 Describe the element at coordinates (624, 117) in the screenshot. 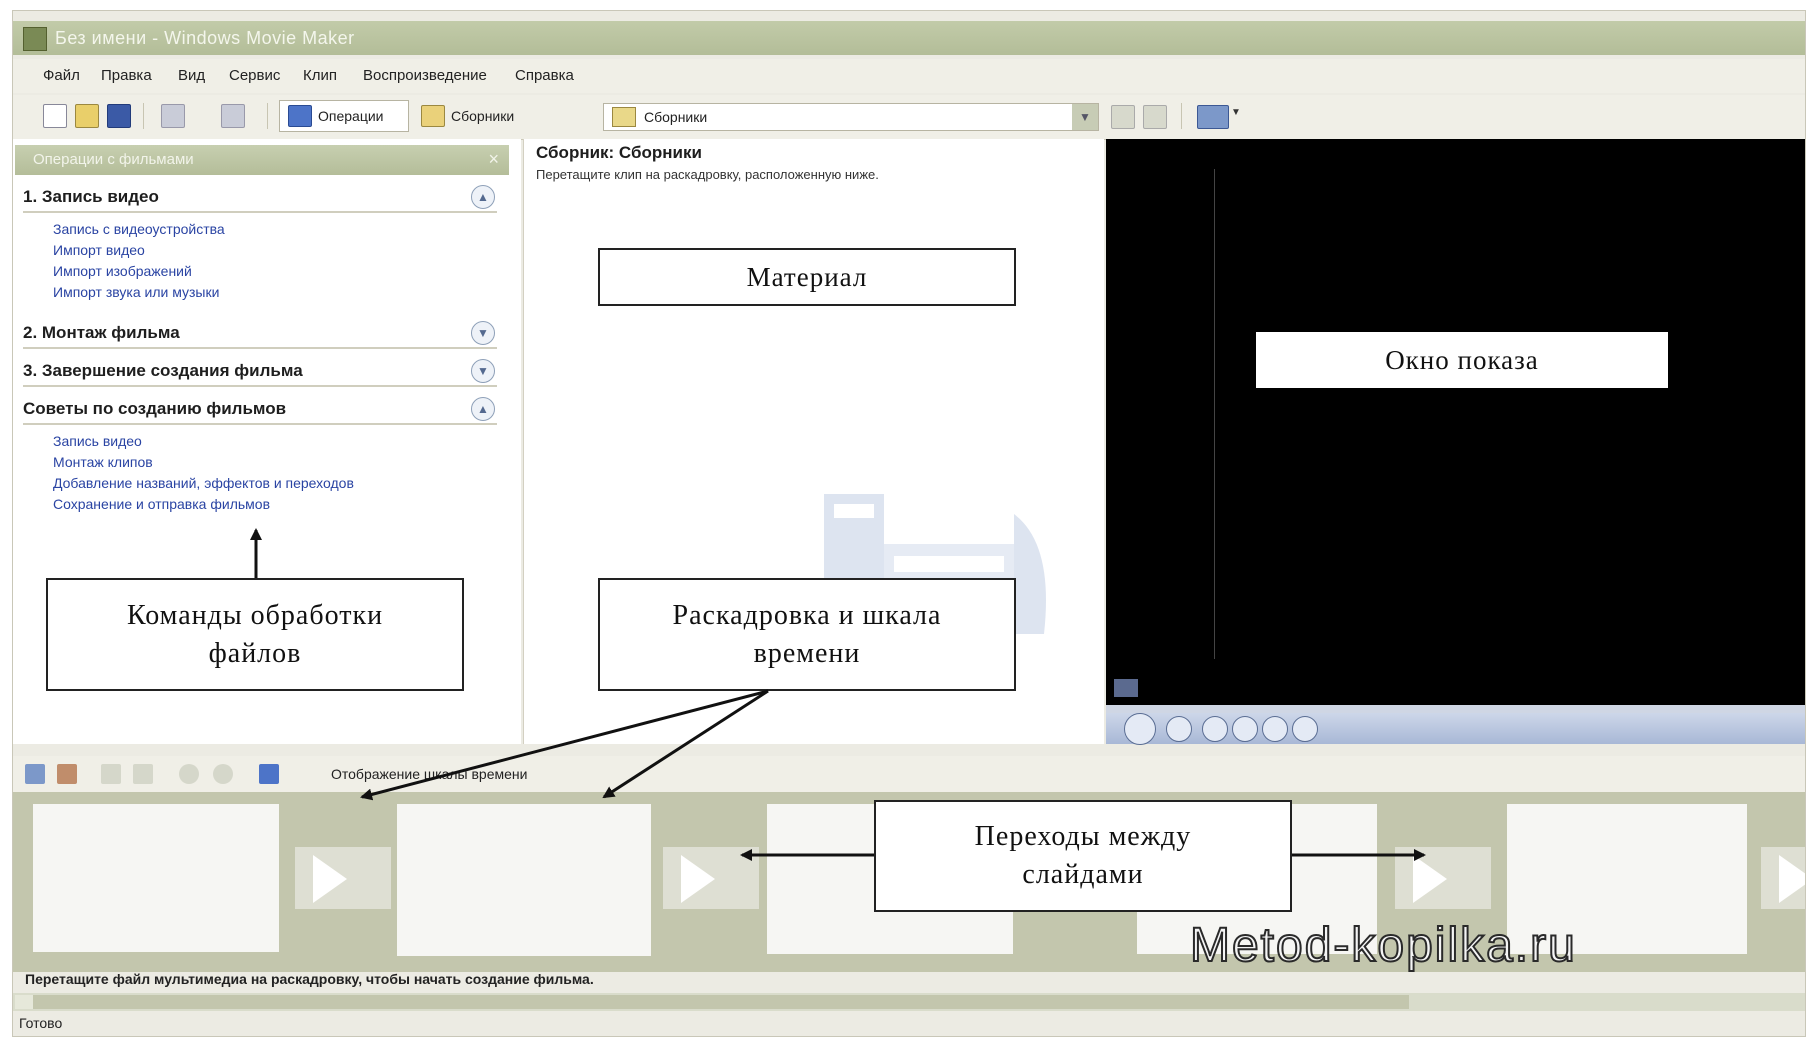

I see `collection-folder-icon` at that location.